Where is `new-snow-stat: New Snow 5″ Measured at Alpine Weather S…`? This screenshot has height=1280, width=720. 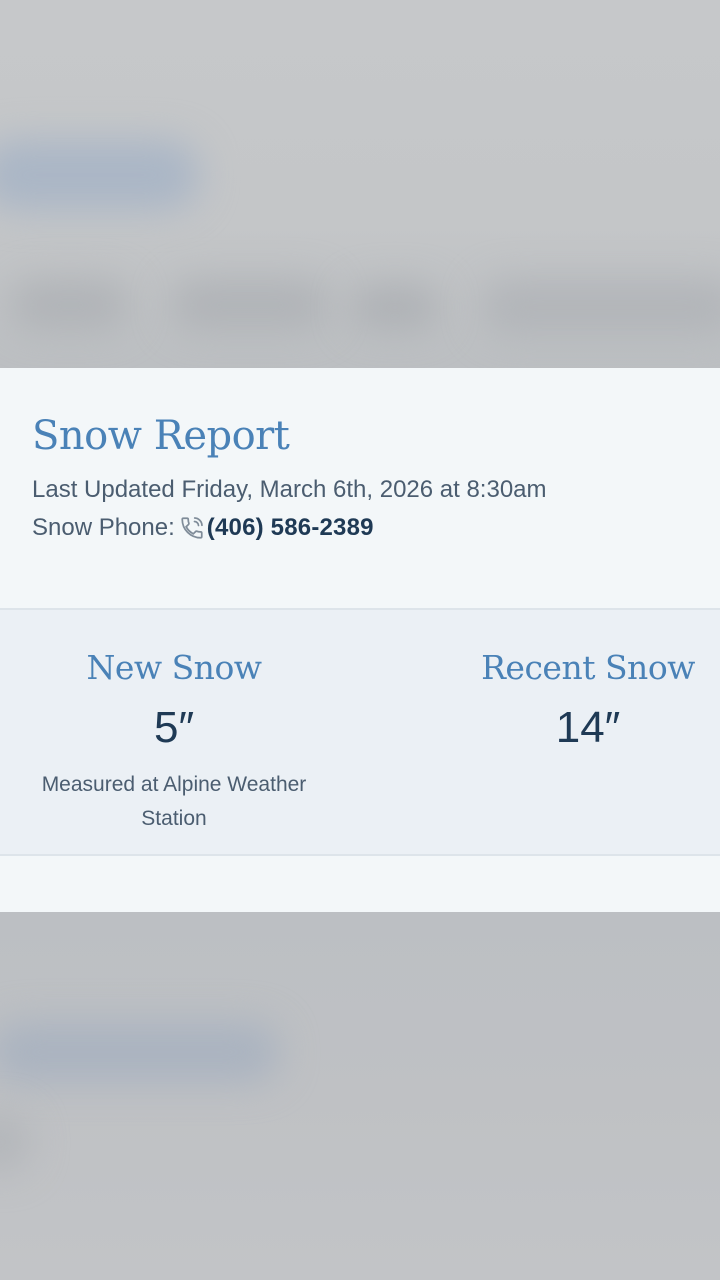 new-snow-stat: New Snow 5″ Measured at Alpine Weather S… is located at coordinates (174, 741).